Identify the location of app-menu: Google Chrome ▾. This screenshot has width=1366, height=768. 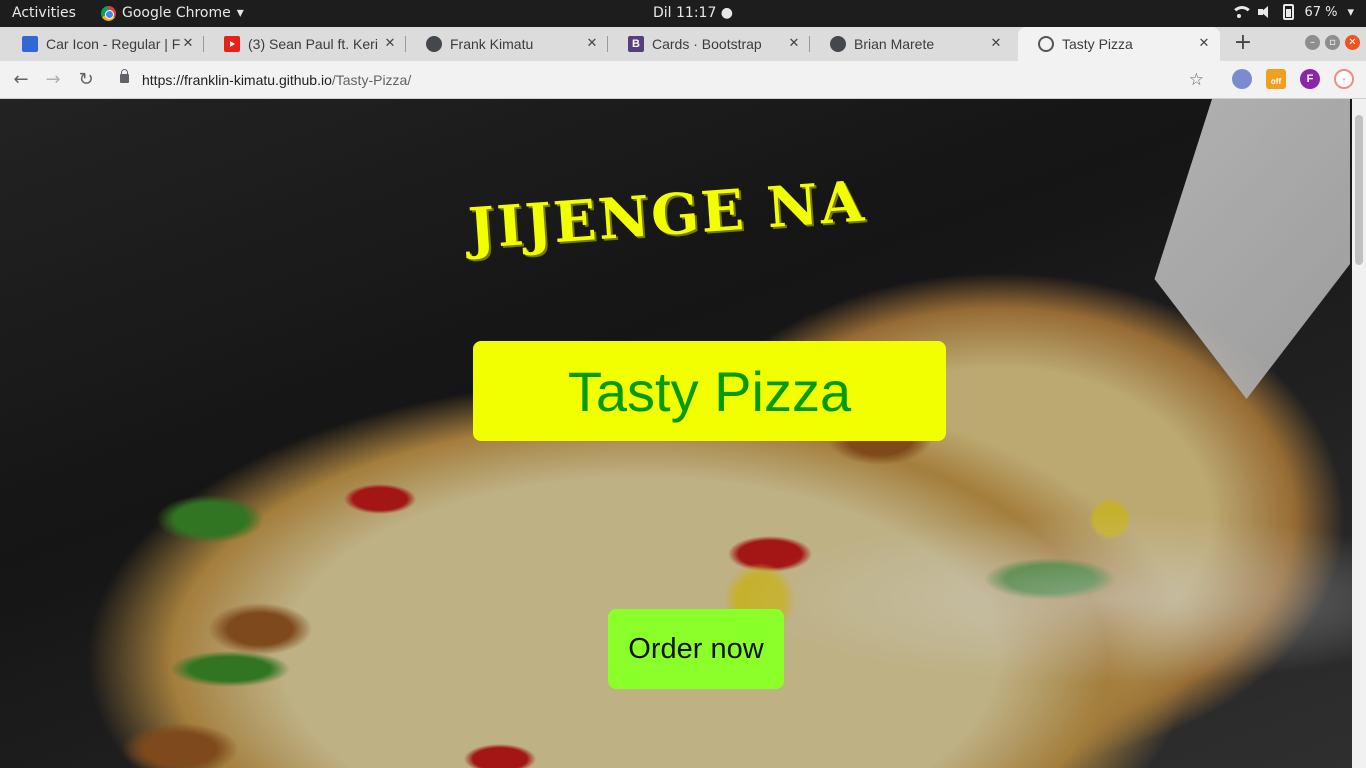
(172, 13).